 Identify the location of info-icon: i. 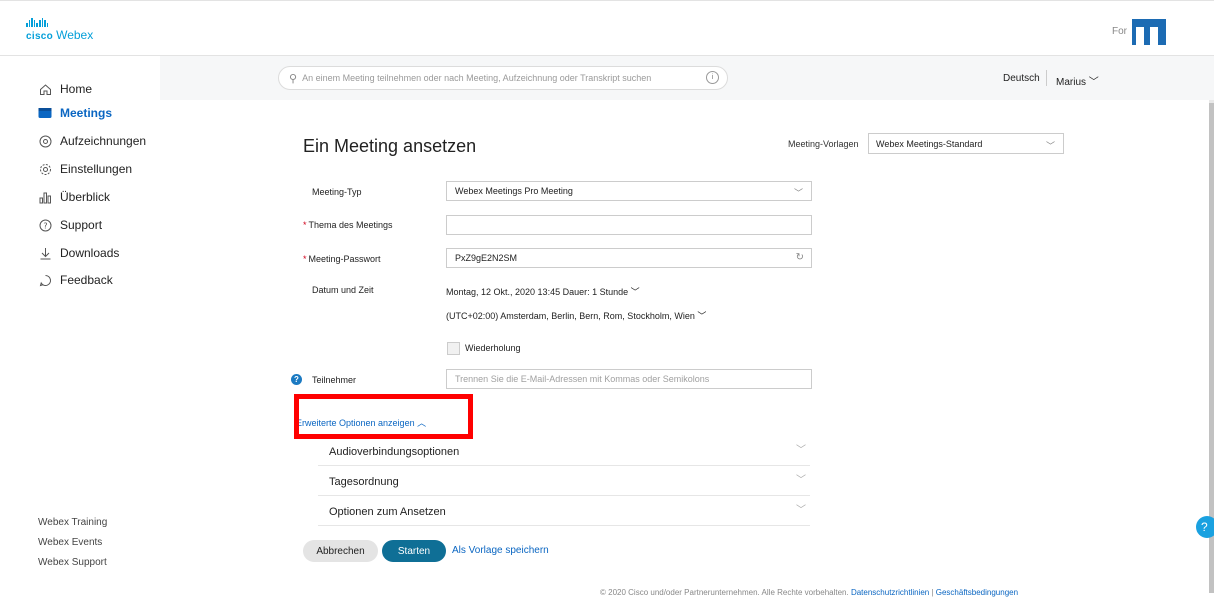
(712, 77).